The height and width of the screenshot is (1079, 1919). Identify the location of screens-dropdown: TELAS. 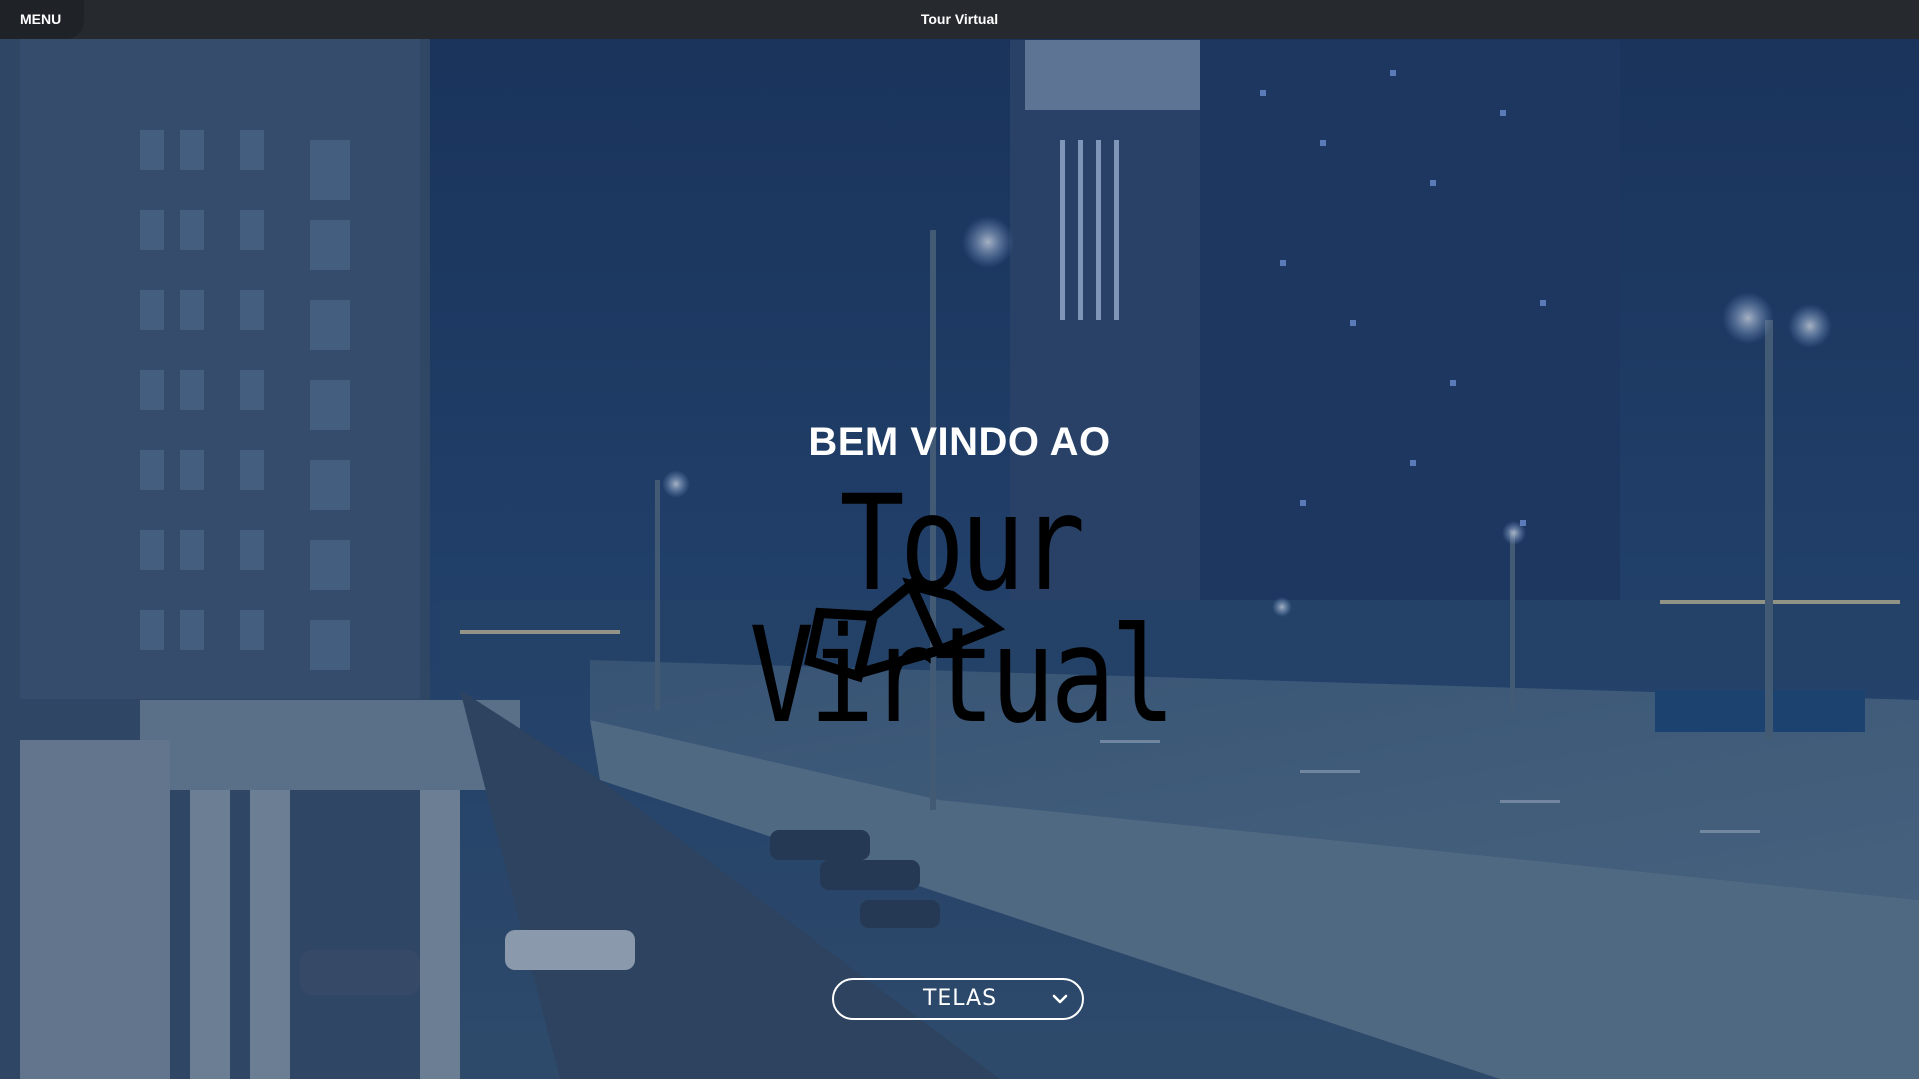
(958, 999).